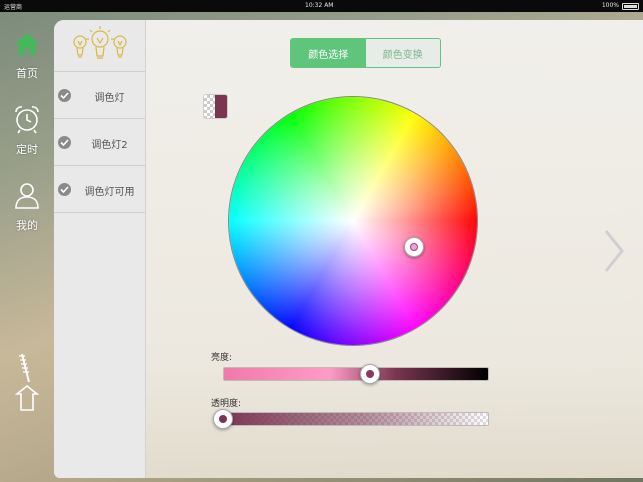  I want to click on clock-label: 10:32 AM, so click(319, 5).